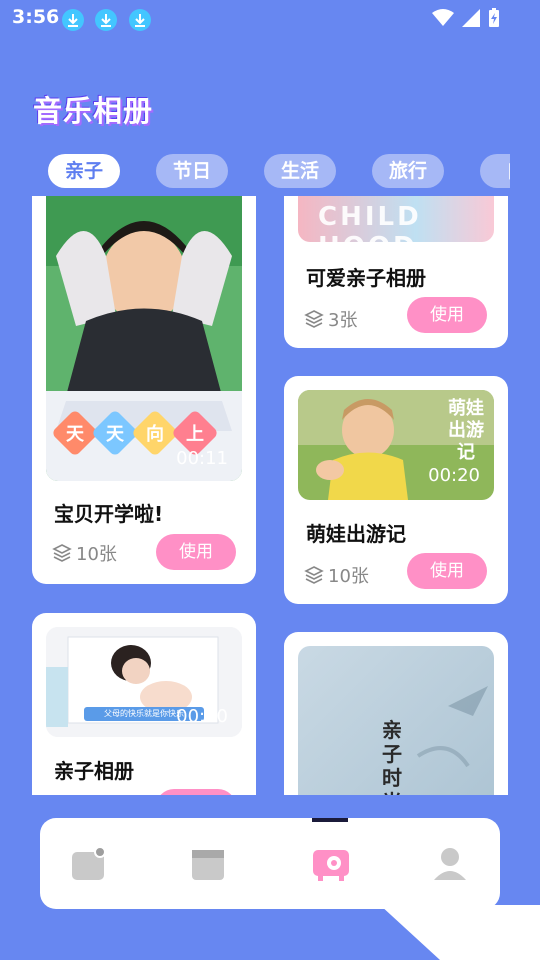  I want to click on album-title: 可爱亲子相册, so click(366, 278).